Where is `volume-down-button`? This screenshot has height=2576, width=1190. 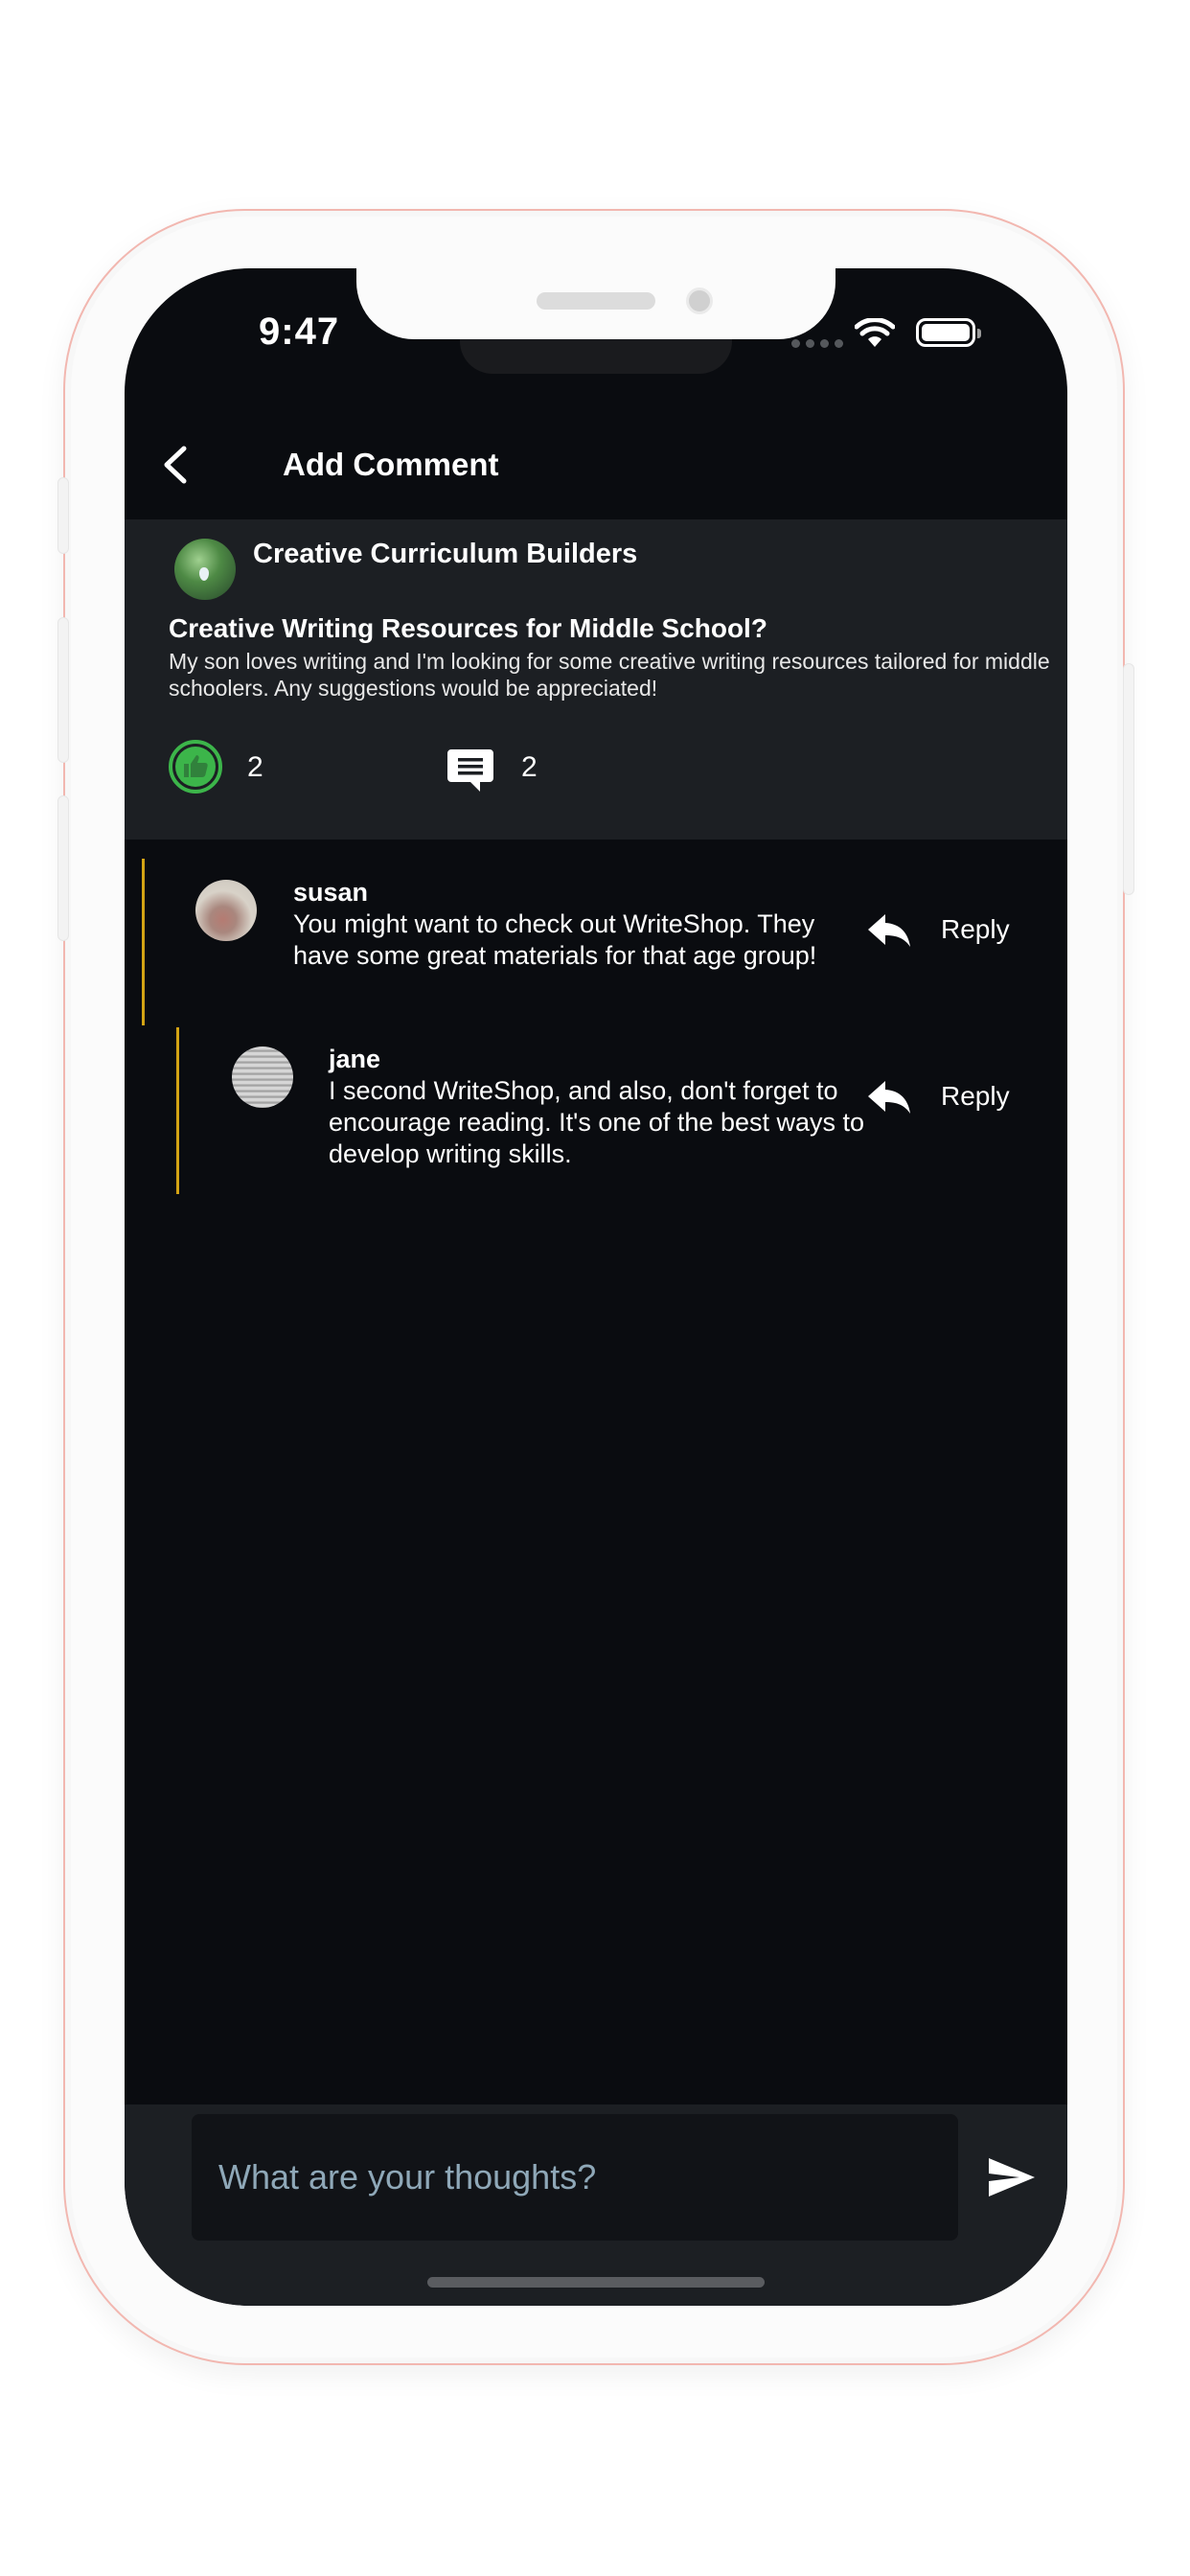 volume-down-button is located at coordinates (63, 868).